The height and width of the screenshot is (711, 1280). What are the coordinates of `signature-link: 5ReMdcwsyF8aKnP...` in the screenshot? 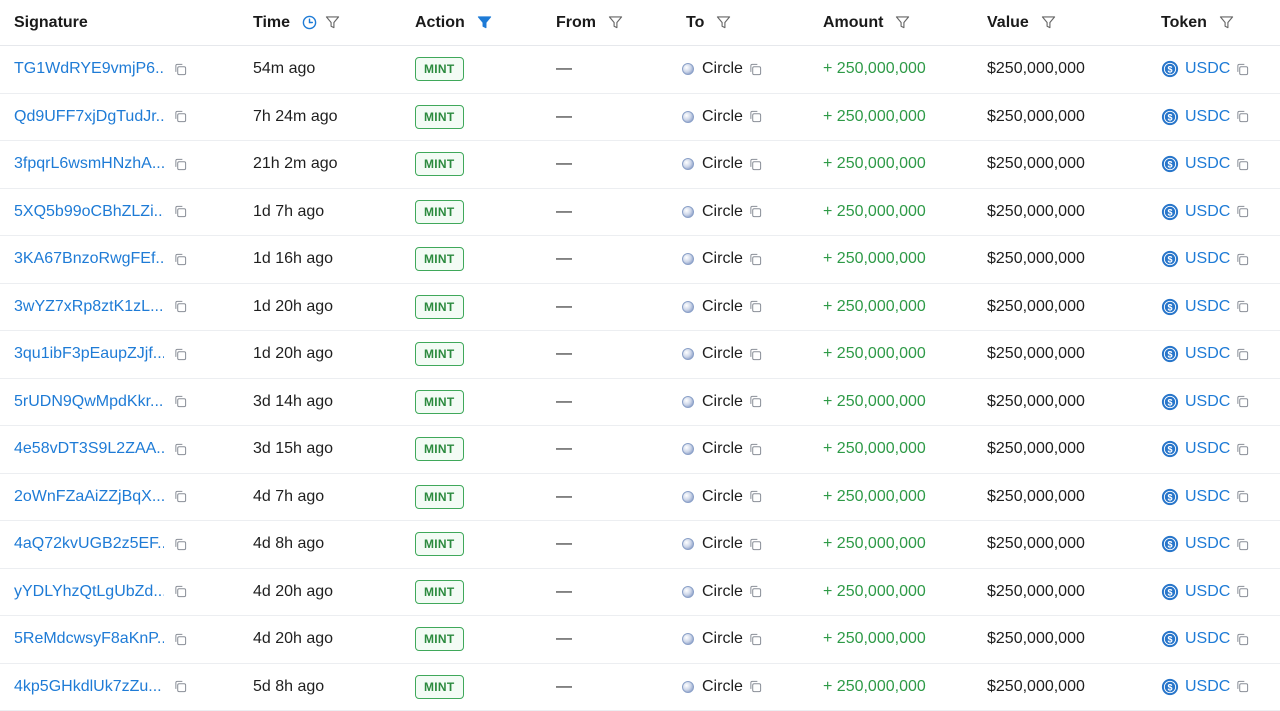 It's located at (89, 639).